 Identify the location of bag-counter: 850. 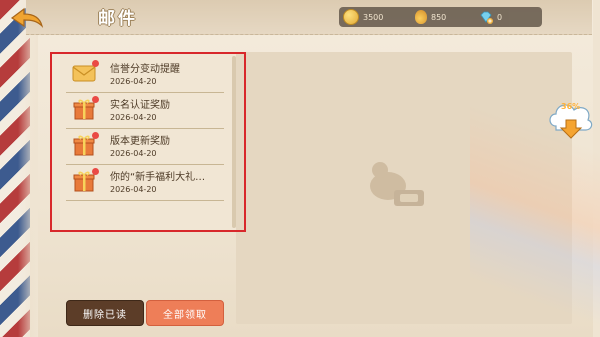
(430, 17).